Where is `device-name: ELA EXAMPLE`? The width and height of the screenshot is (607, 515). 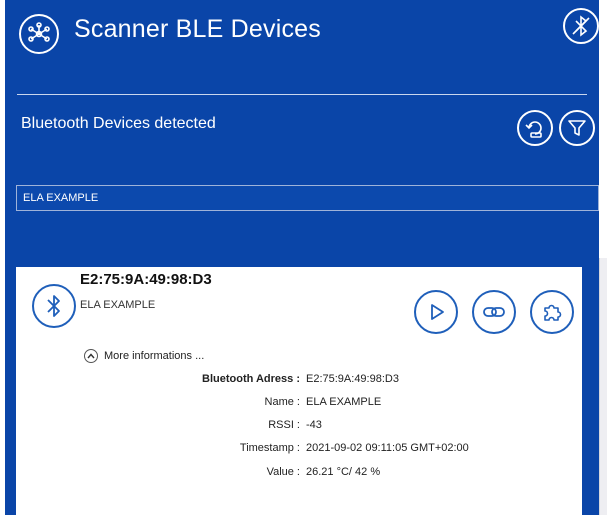 device-name: ELA EXAMPLE is located at coordinates (118, 305).